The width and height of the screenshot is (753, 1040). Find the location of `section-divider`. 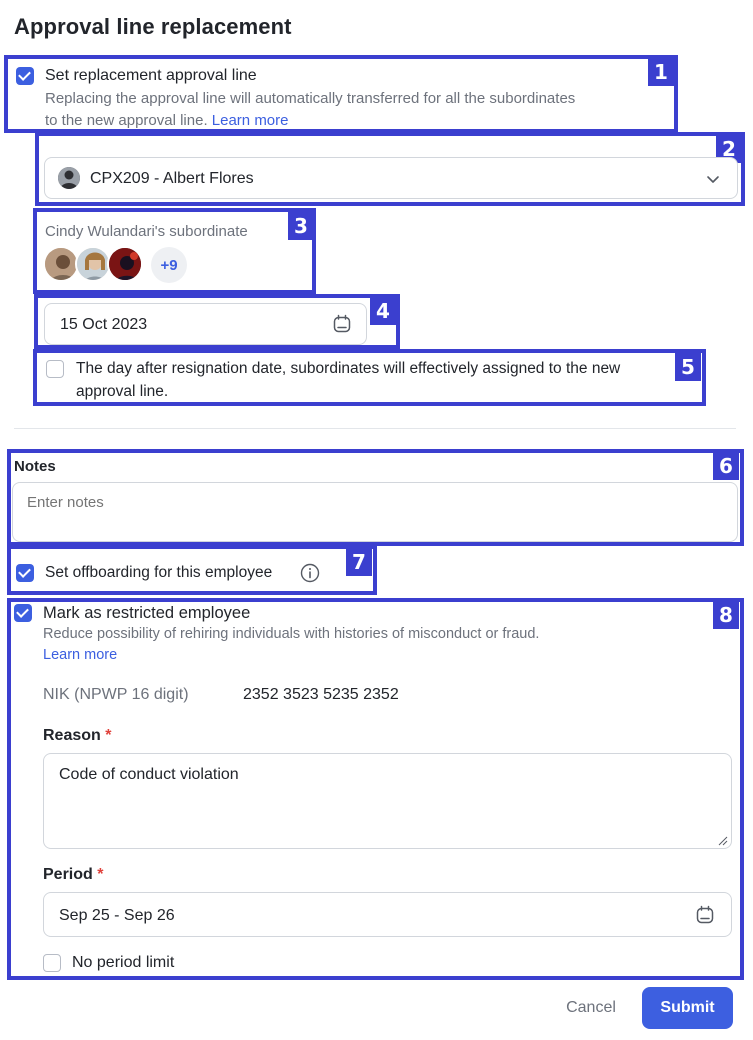

section-divider is located at coordinates (375, 428).